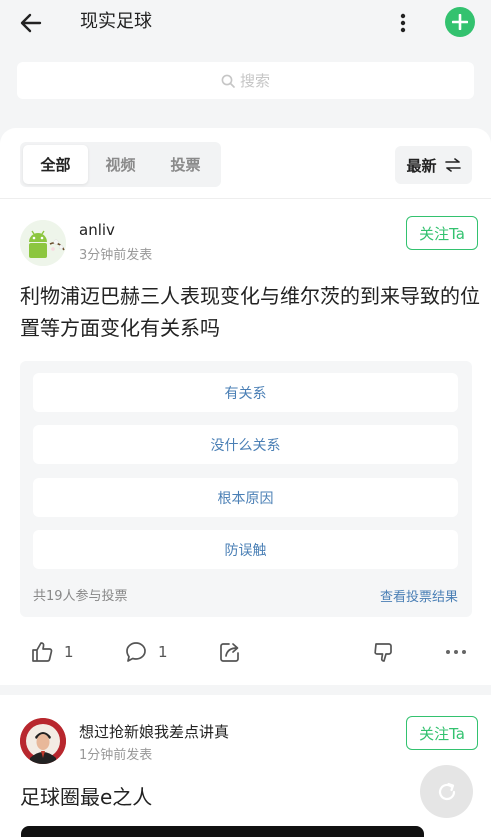 Image resolution: width=491 pixels, height=837 pixels. Describe the element at coordinates (80, 596) in the screenshot. I see `poll-participants: 共19人参与投票` at that location.